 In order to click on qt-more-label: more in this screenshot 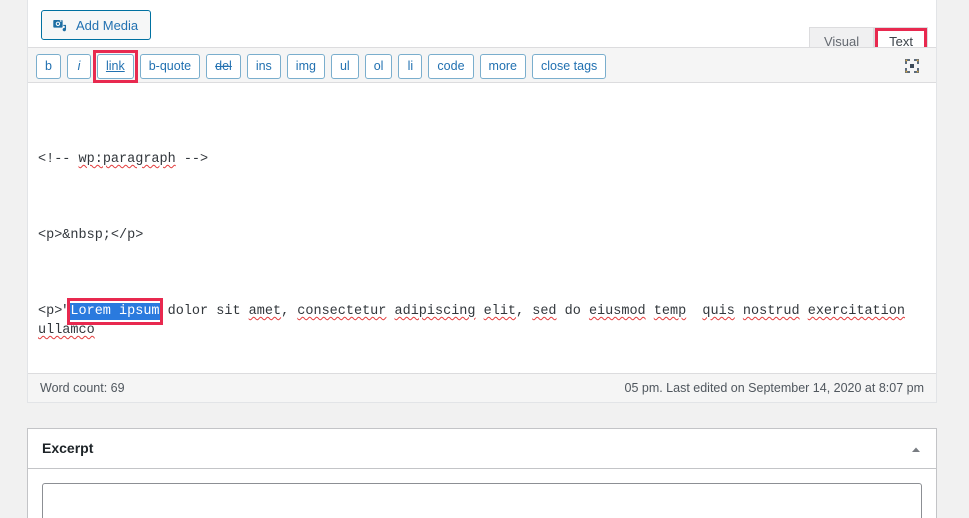, I will do `click(503, 66)`.